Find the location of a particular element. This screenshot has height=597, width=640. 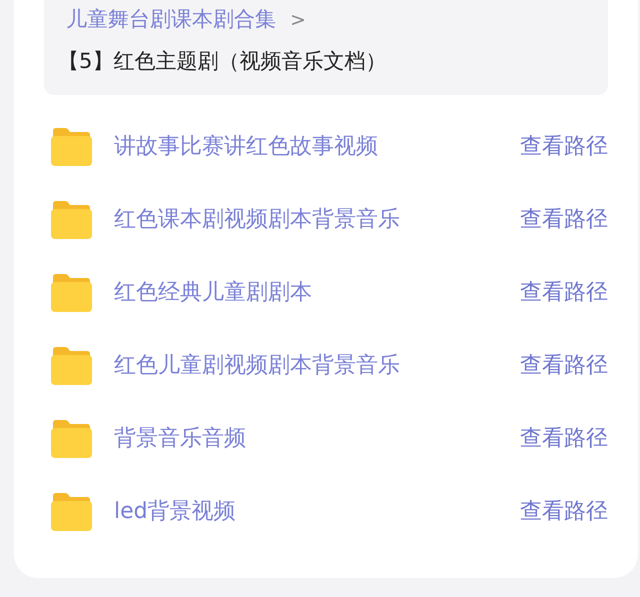

folder-name: led背景视频 is located at coordinates (175, 511).